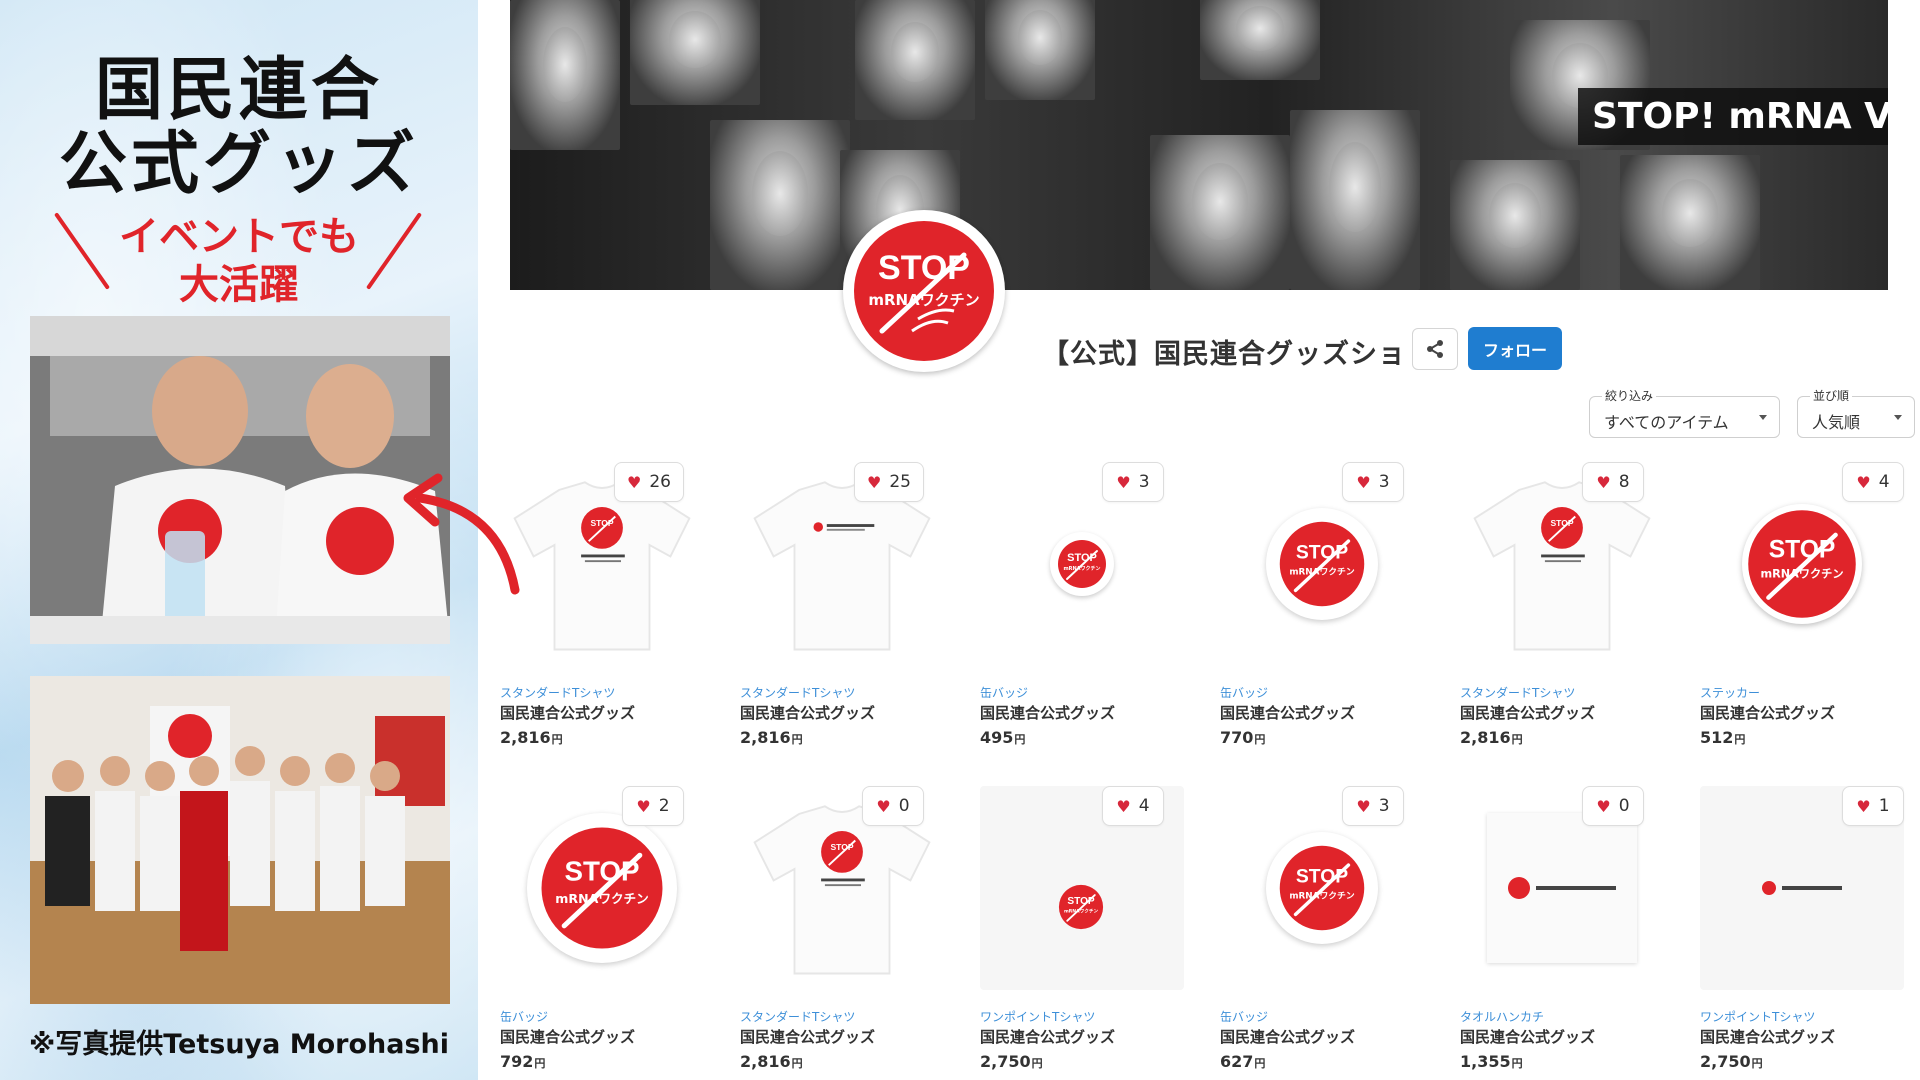  What do you see at coordinates (1884, 806) in the screenshot?
I see `like-count: 1` at bounding box center [1884, 806].